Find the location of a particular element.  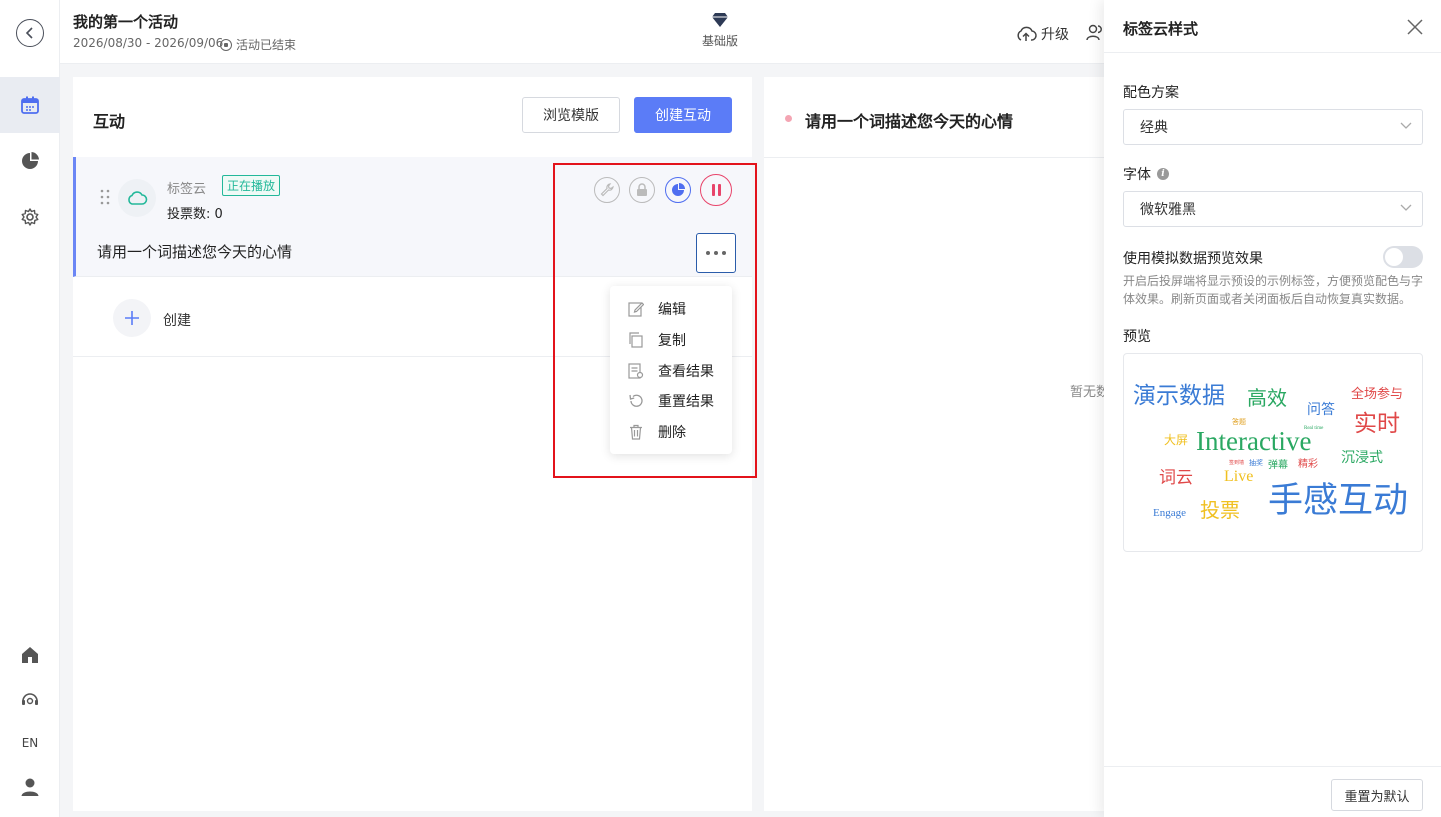

highlight-annotation is located at coordinates (655, 320).